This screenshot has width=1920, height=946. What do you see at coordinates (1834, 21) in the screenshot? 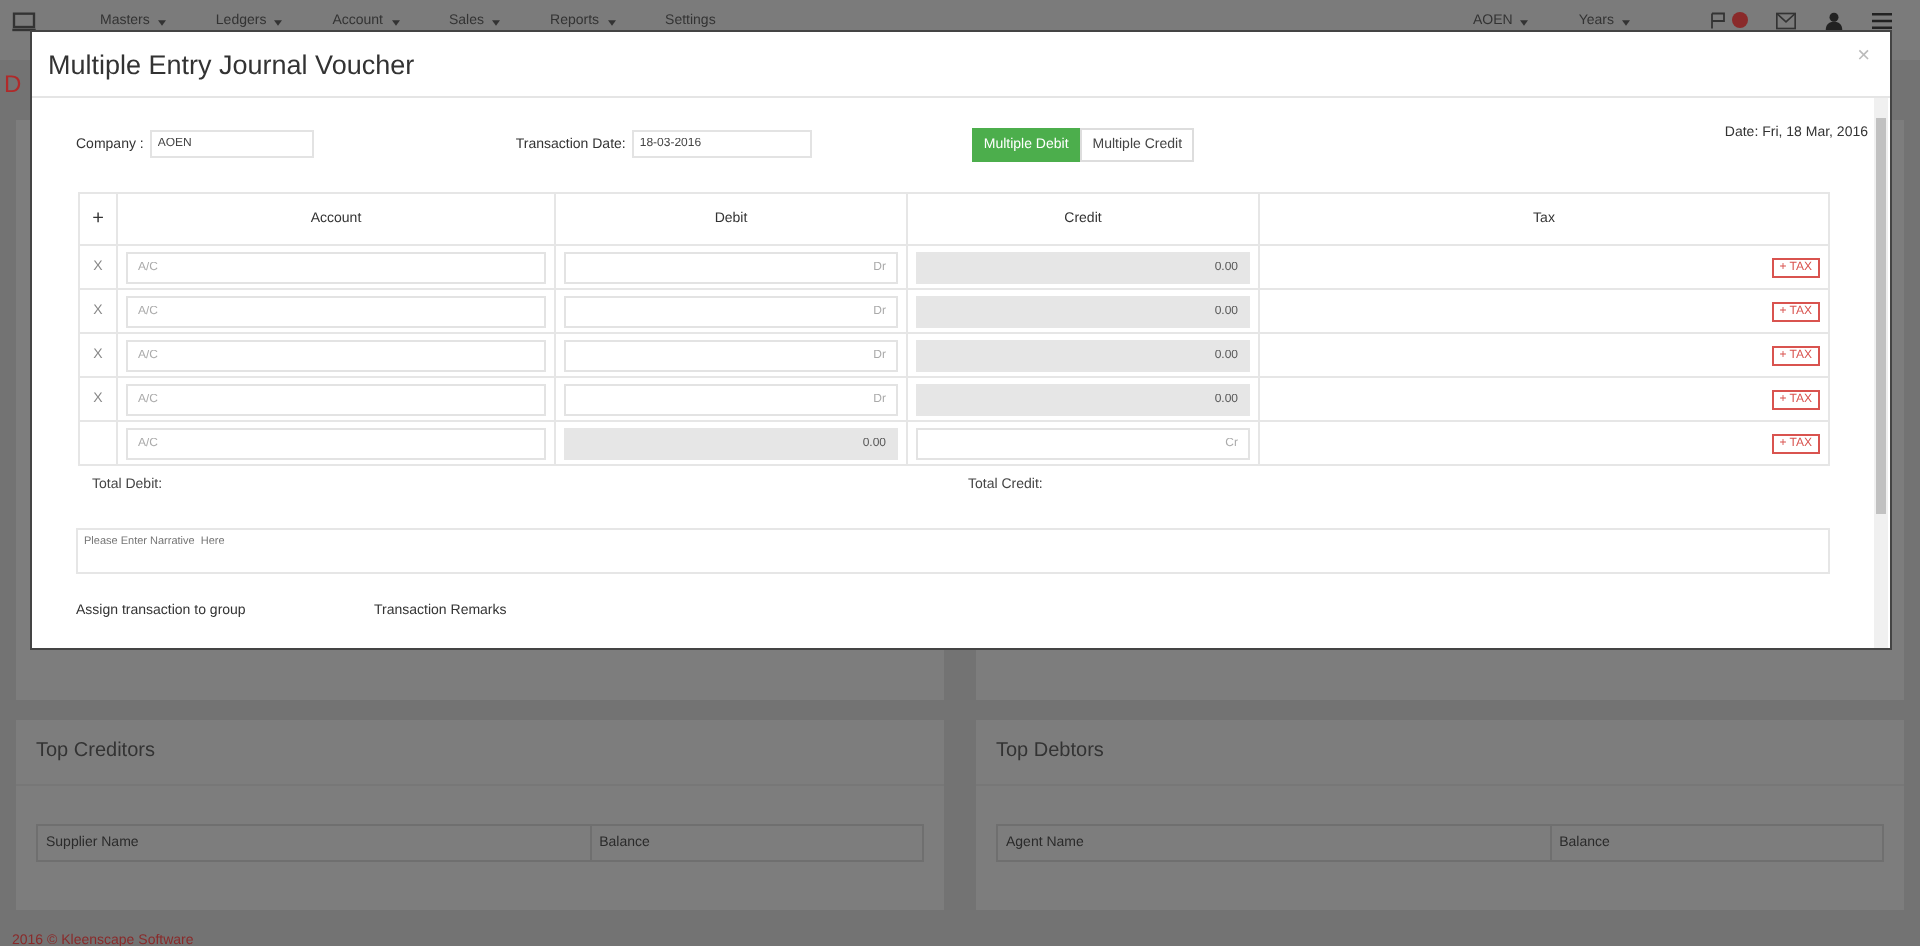
I see `user-icon` at bounding box center [1834, 21].